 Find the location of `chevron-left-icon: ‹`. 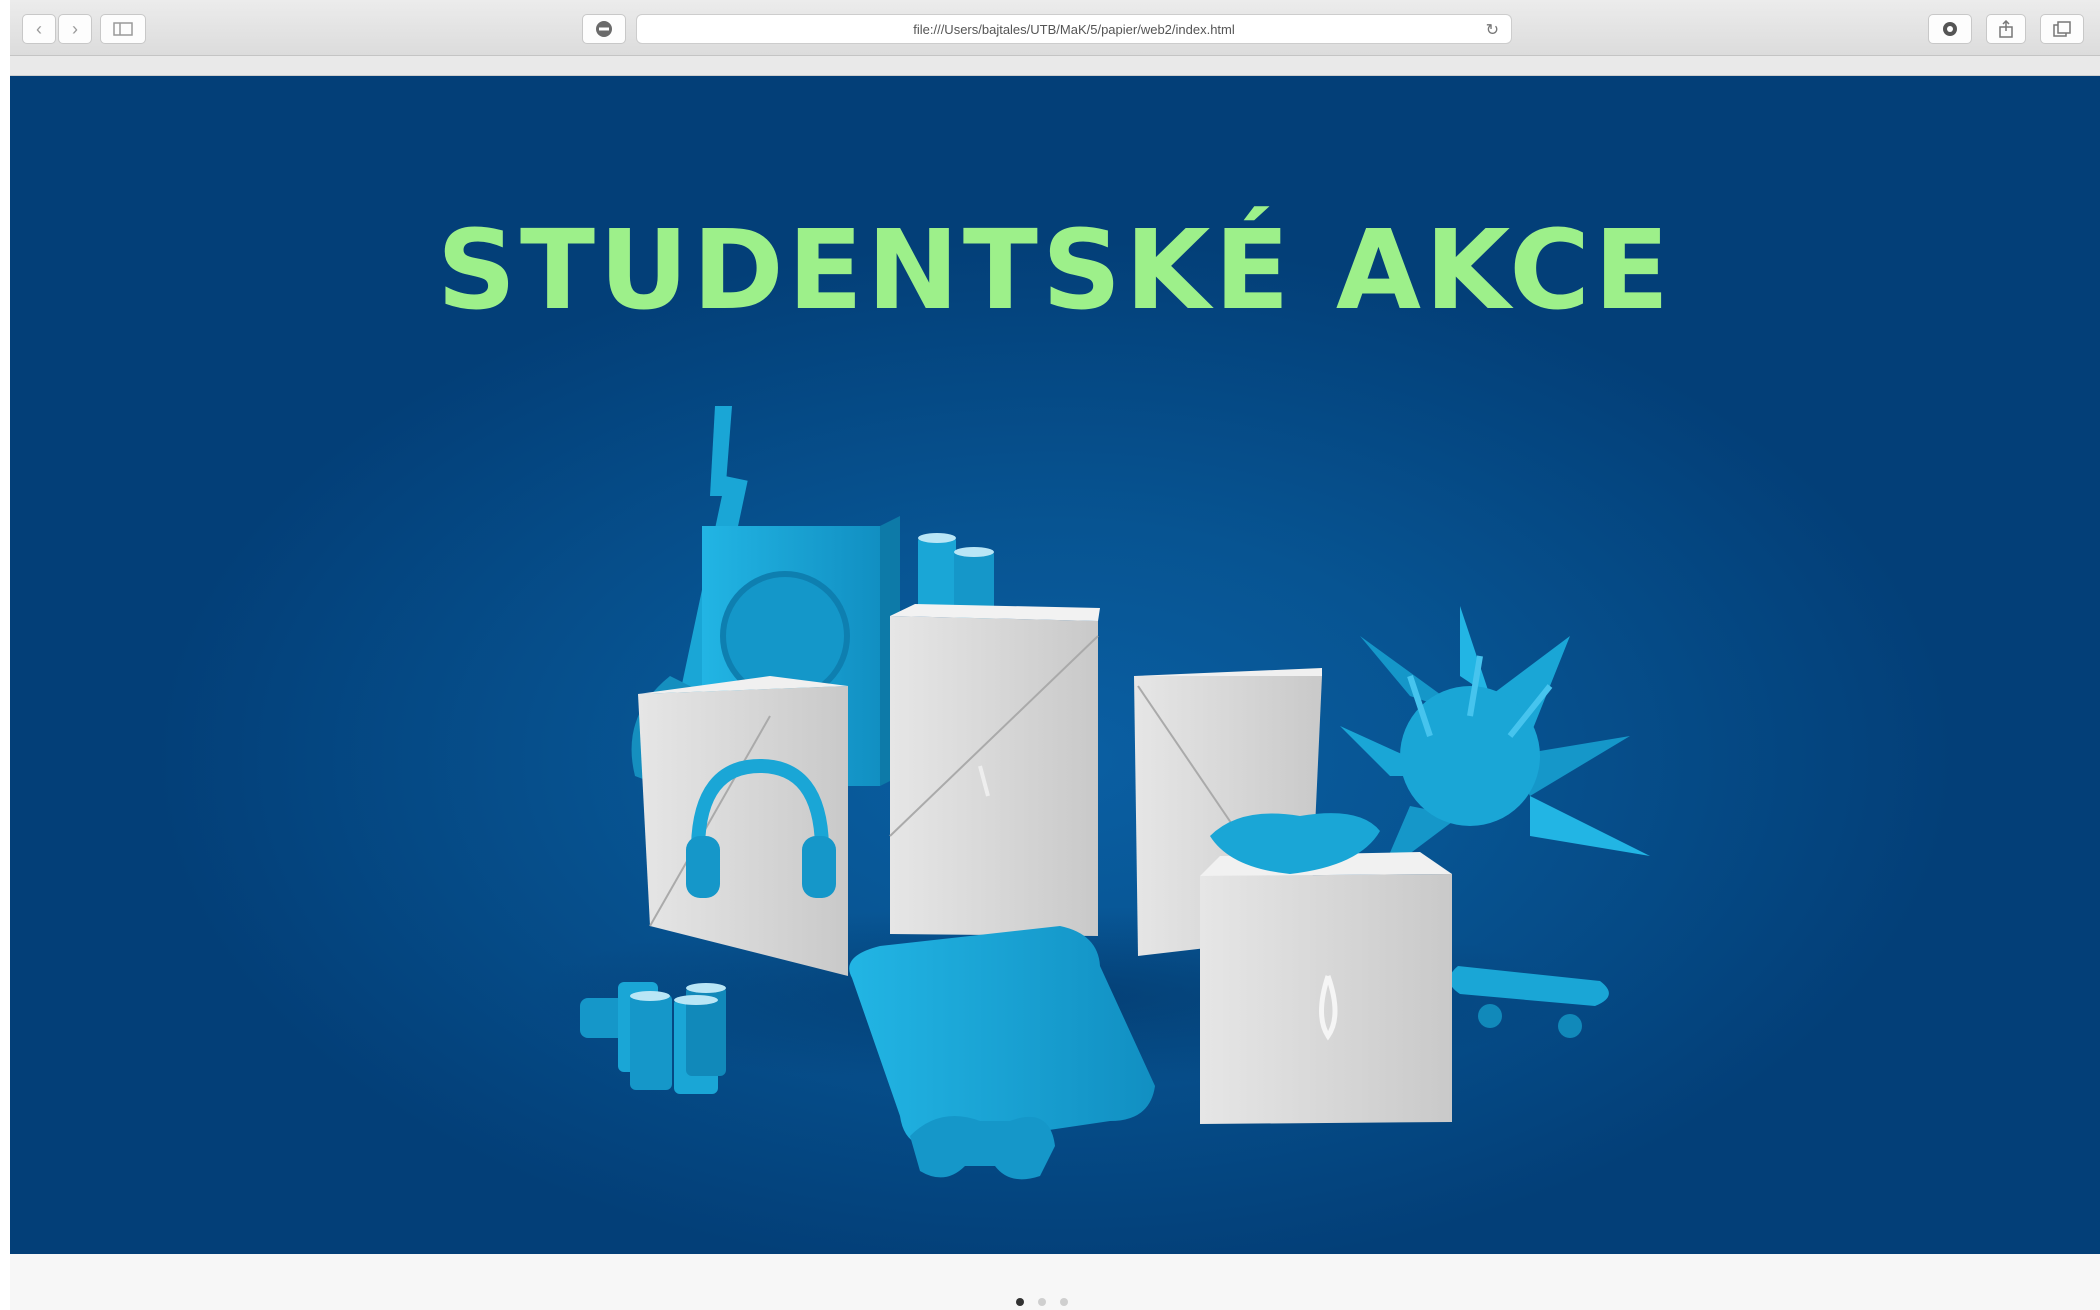

chevron-left-icon: ‹ is located at coordinates (39, 29).